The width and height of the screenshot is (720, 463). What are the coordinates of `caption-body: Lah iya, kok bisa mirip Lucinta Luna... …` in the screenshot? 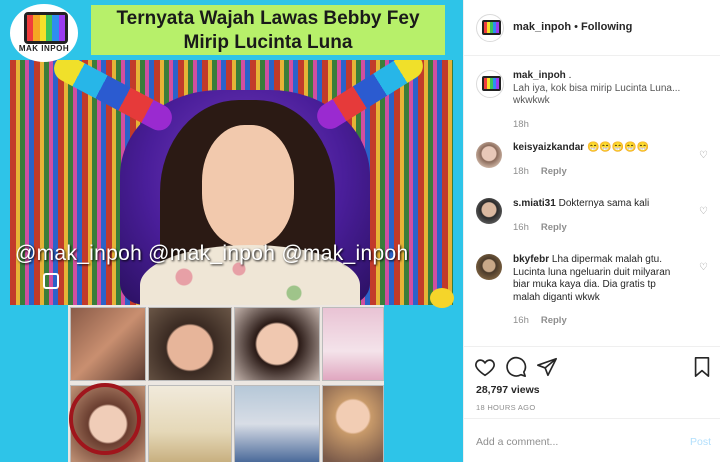 It's located at (597, 94).